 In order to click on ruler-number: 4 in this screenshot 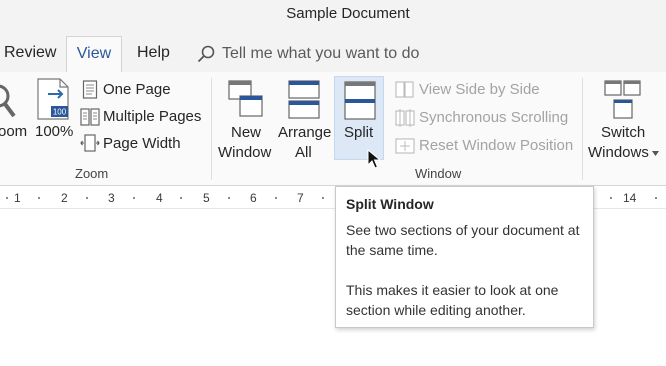, I will do `click(159, 198)`.